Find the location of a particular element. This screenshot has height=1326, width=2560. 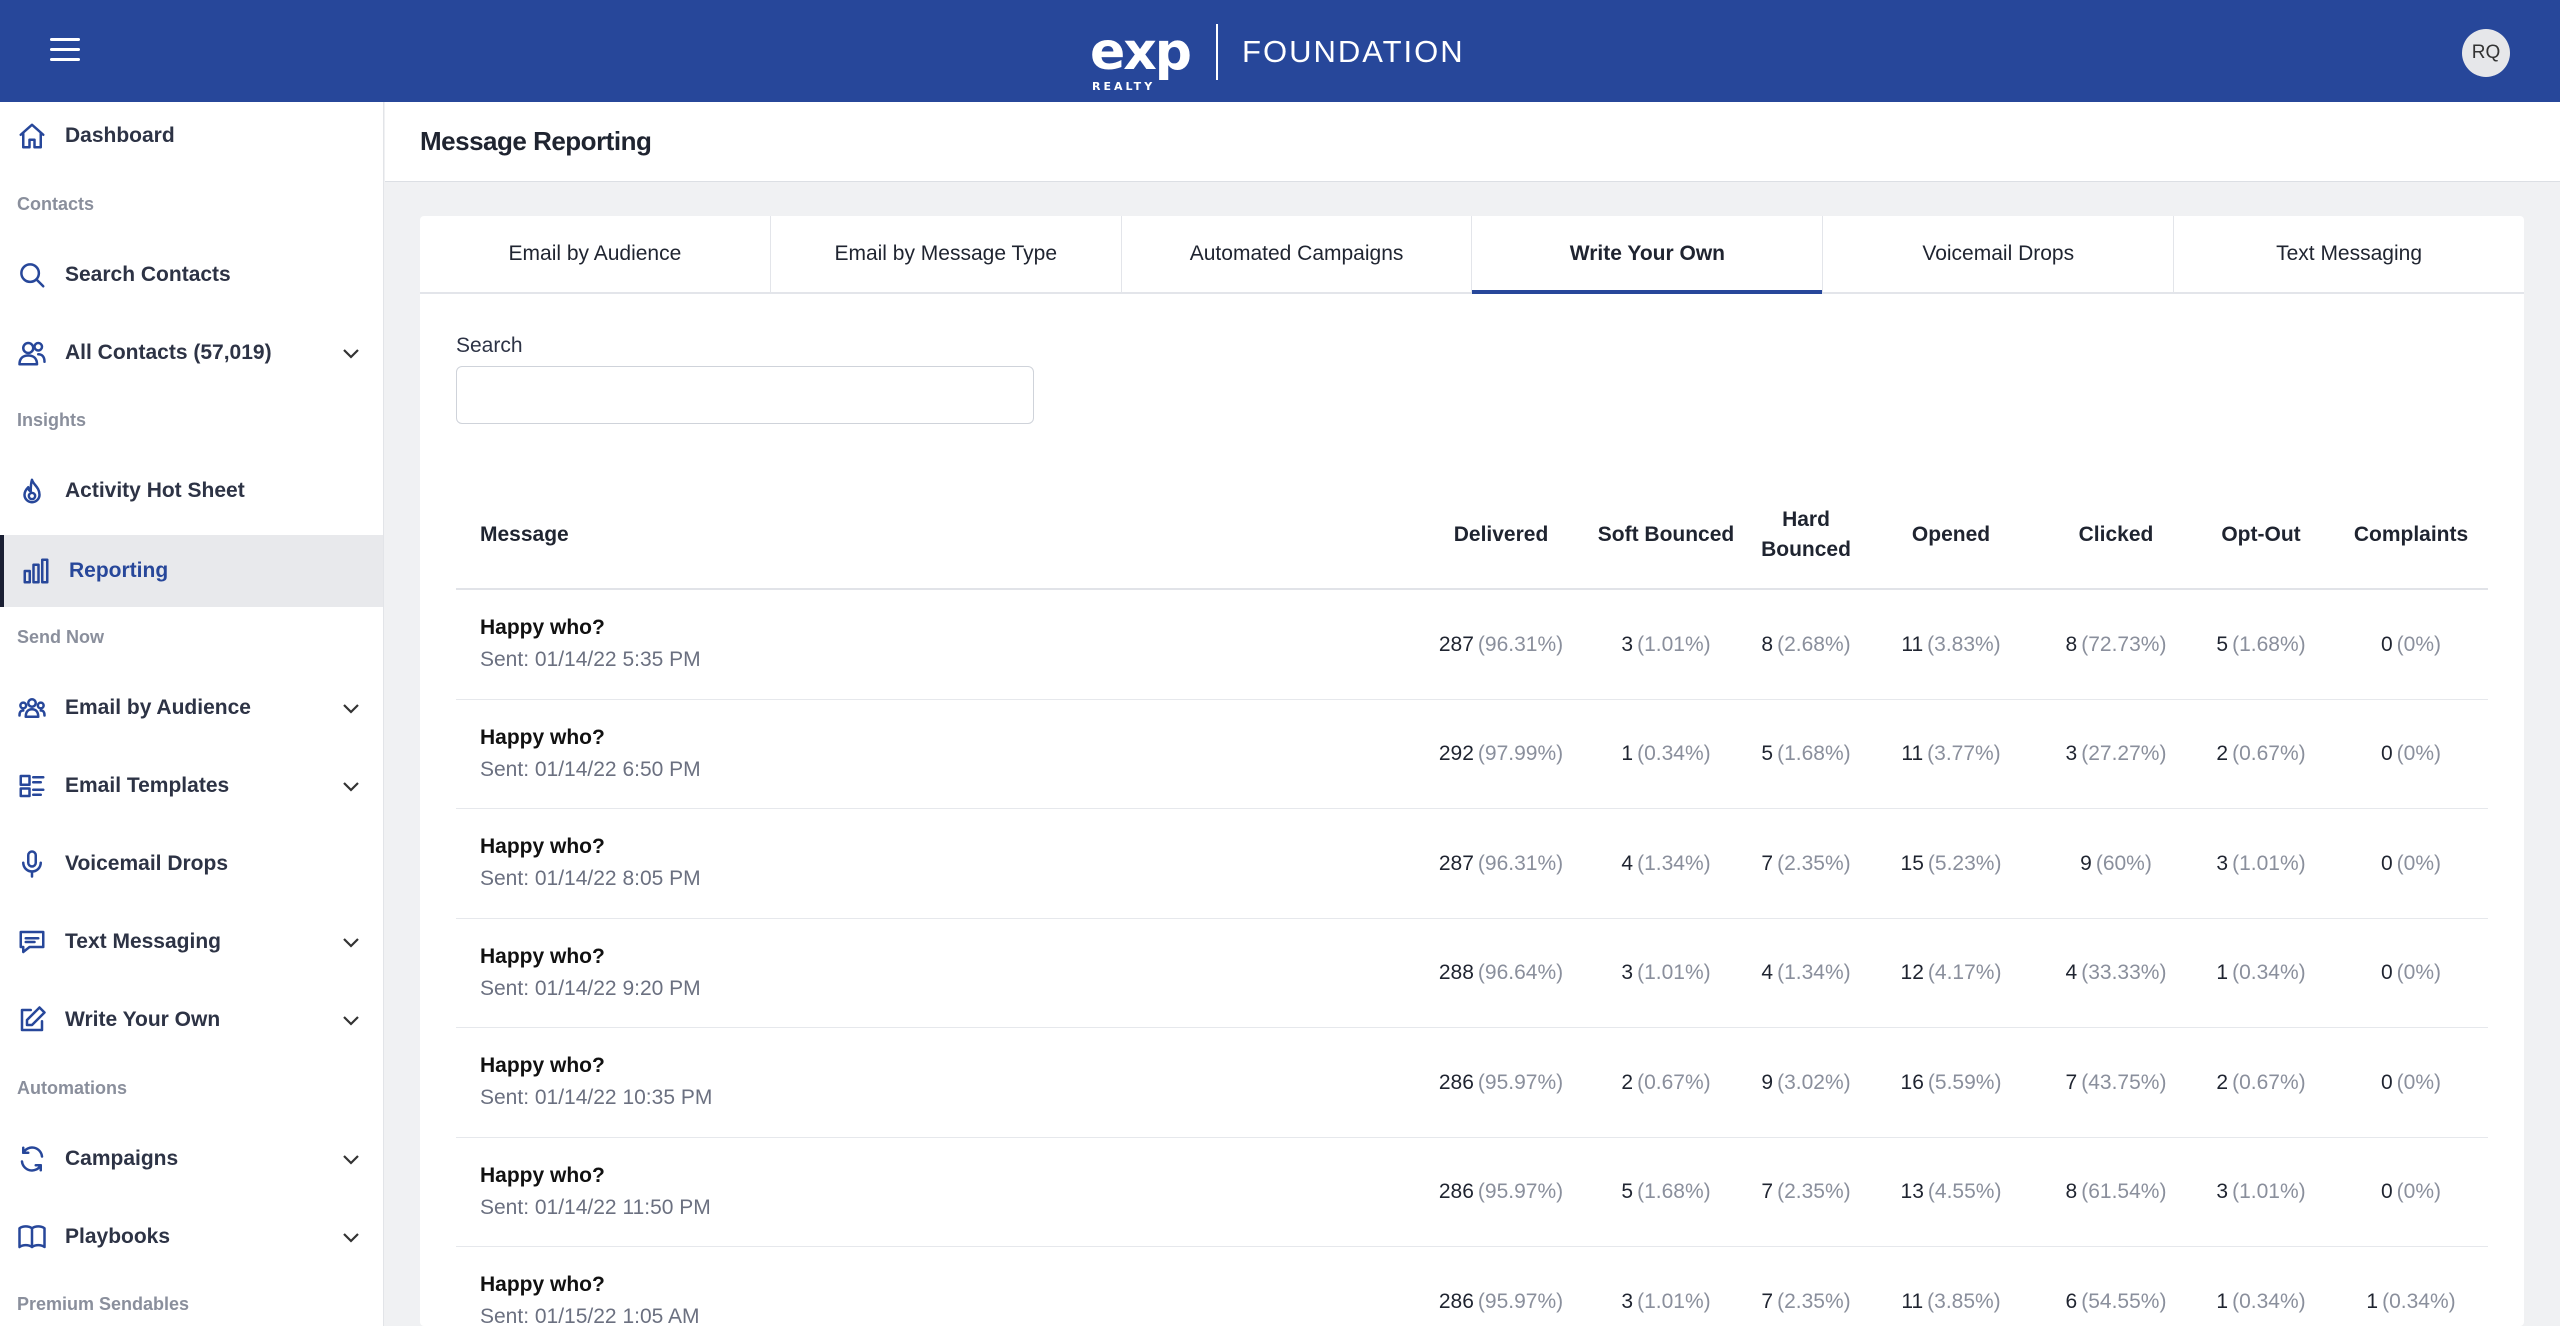

message-sent-date: Sent: 01/14/22 8:05 PM is located at coordinates (590, 878).